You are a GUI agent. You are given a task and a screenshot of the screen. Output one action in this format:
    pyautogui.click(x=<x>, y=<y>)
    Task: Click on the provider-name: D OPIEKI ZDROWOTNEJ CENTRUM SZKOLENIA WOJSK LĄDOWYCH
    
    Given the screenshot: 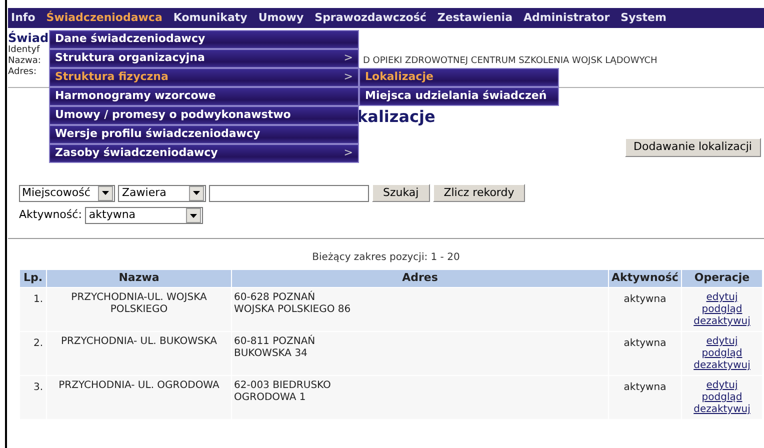 What is the action you would take?
    pyautogui.click(x=510, y=61)
    